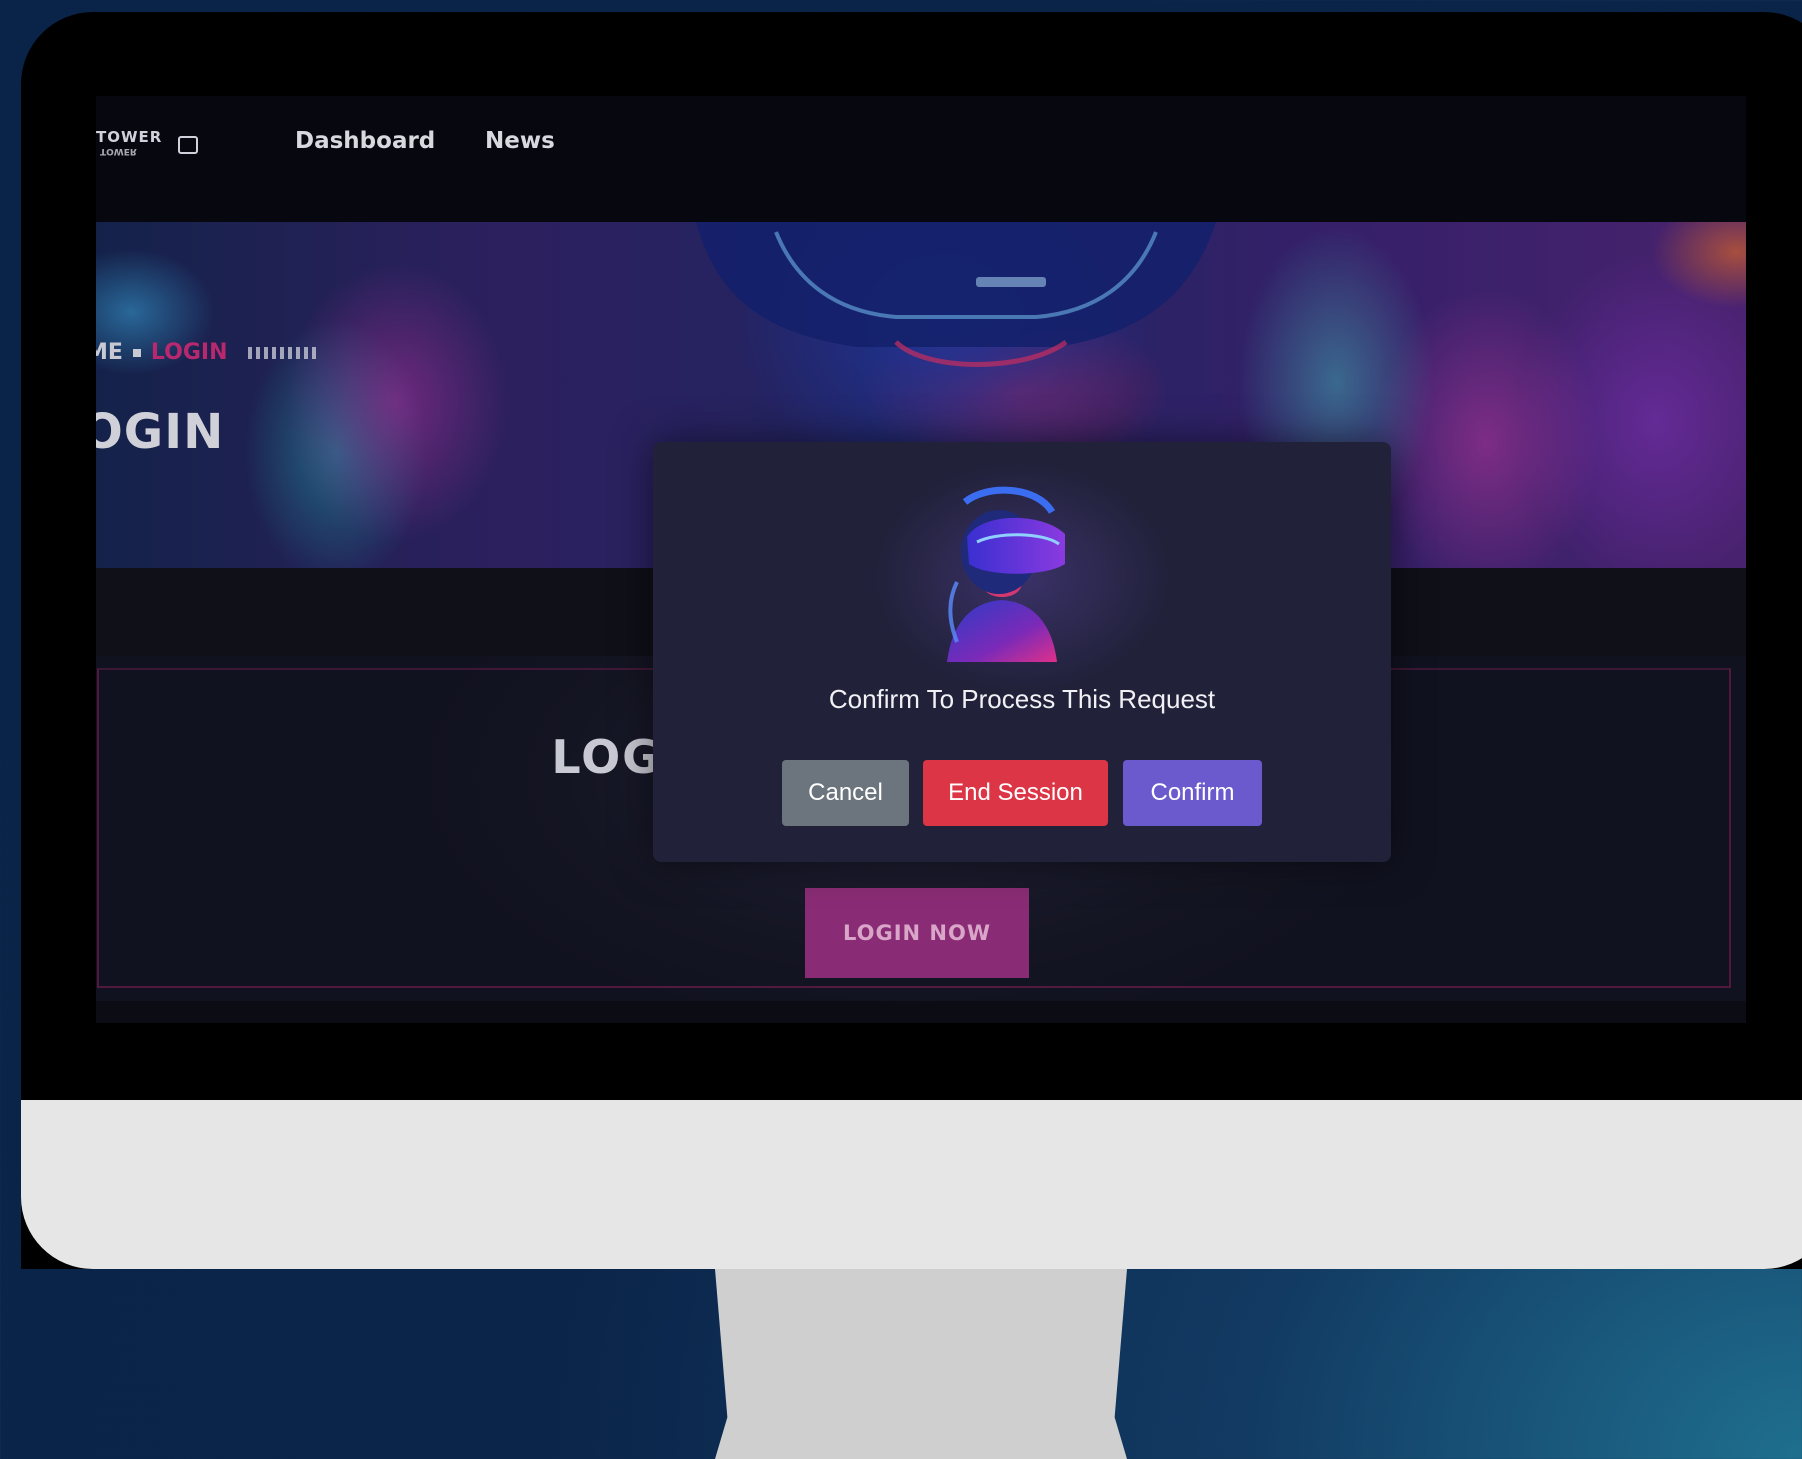 The width and height of the screenshot is (1802, 1459). What do you see at coordinates (520, 141) in the screenshot?
I see `nav-link-news: News` at bounding box center [520, 141].